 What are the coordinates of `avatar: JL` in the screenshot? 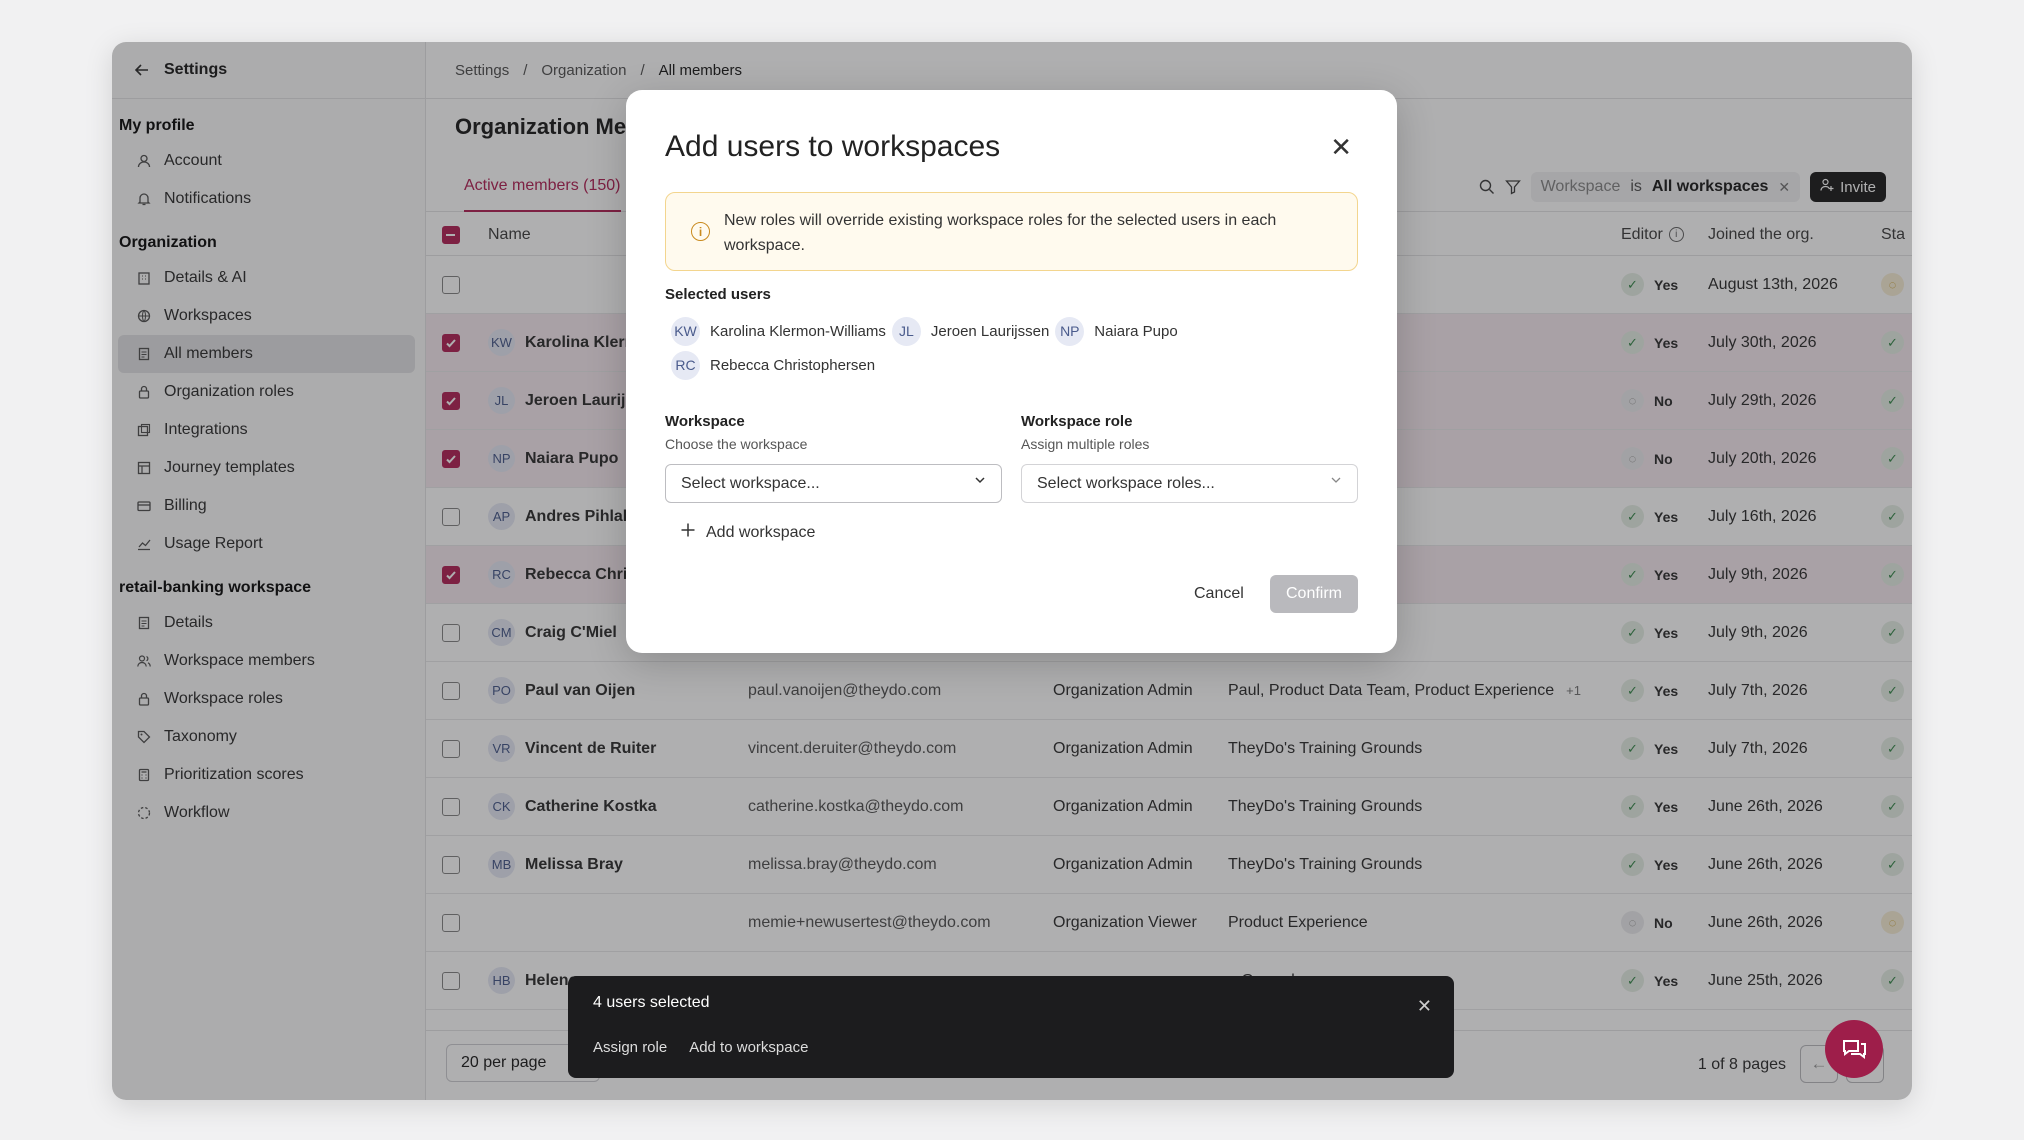 It's located at (906, 331).